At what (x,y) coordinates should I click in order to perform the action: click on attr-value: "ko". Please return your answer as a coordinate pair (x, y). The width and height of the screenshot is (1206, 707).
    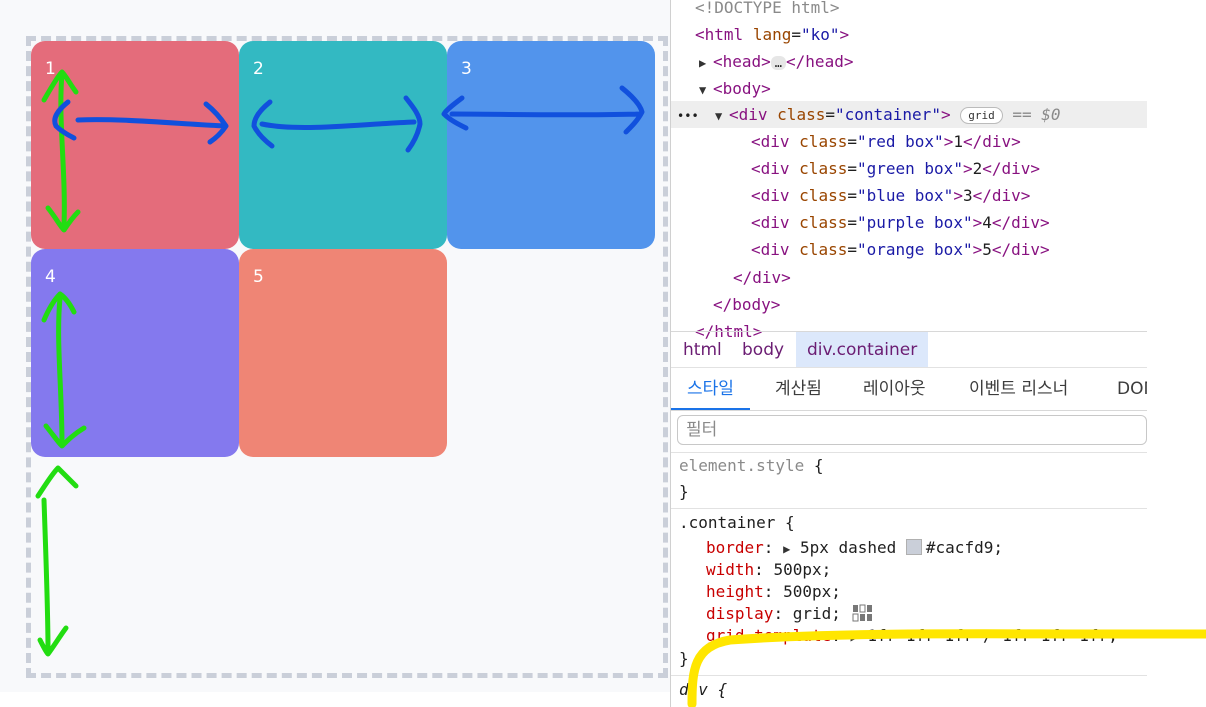
    Looking at the image, I should click on (820, 34).